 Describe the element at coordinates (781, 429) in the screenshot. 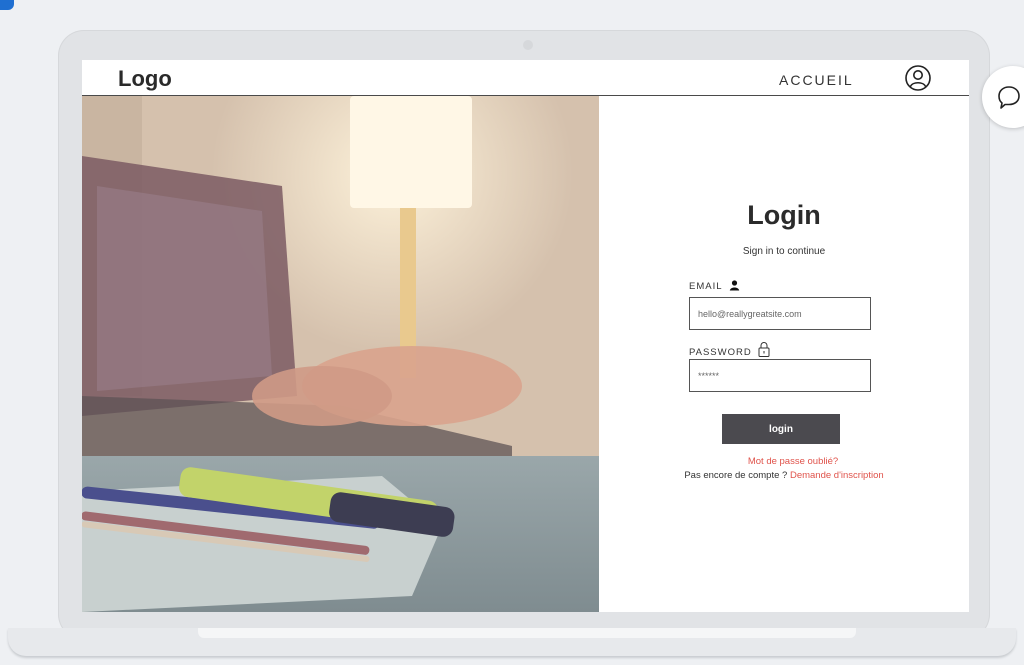

I see `login-button: login` at that location.